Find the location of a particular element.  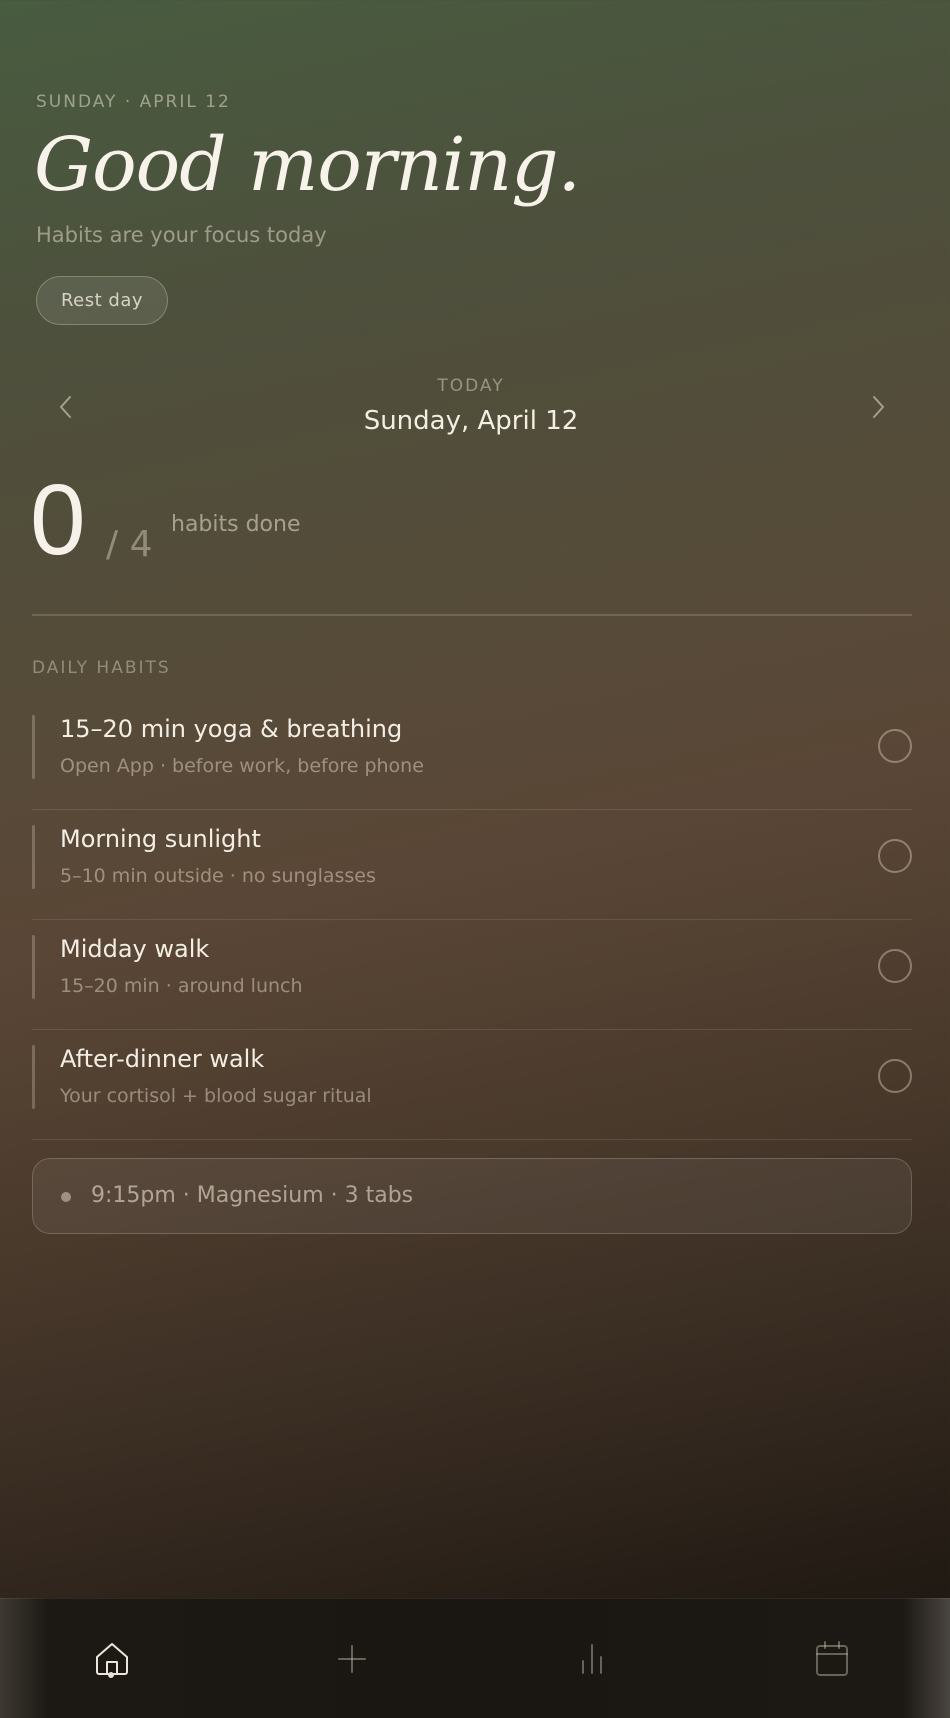

habit-row: Midday walk 15–20 min · around lunch is located at coordinates (472, 975).